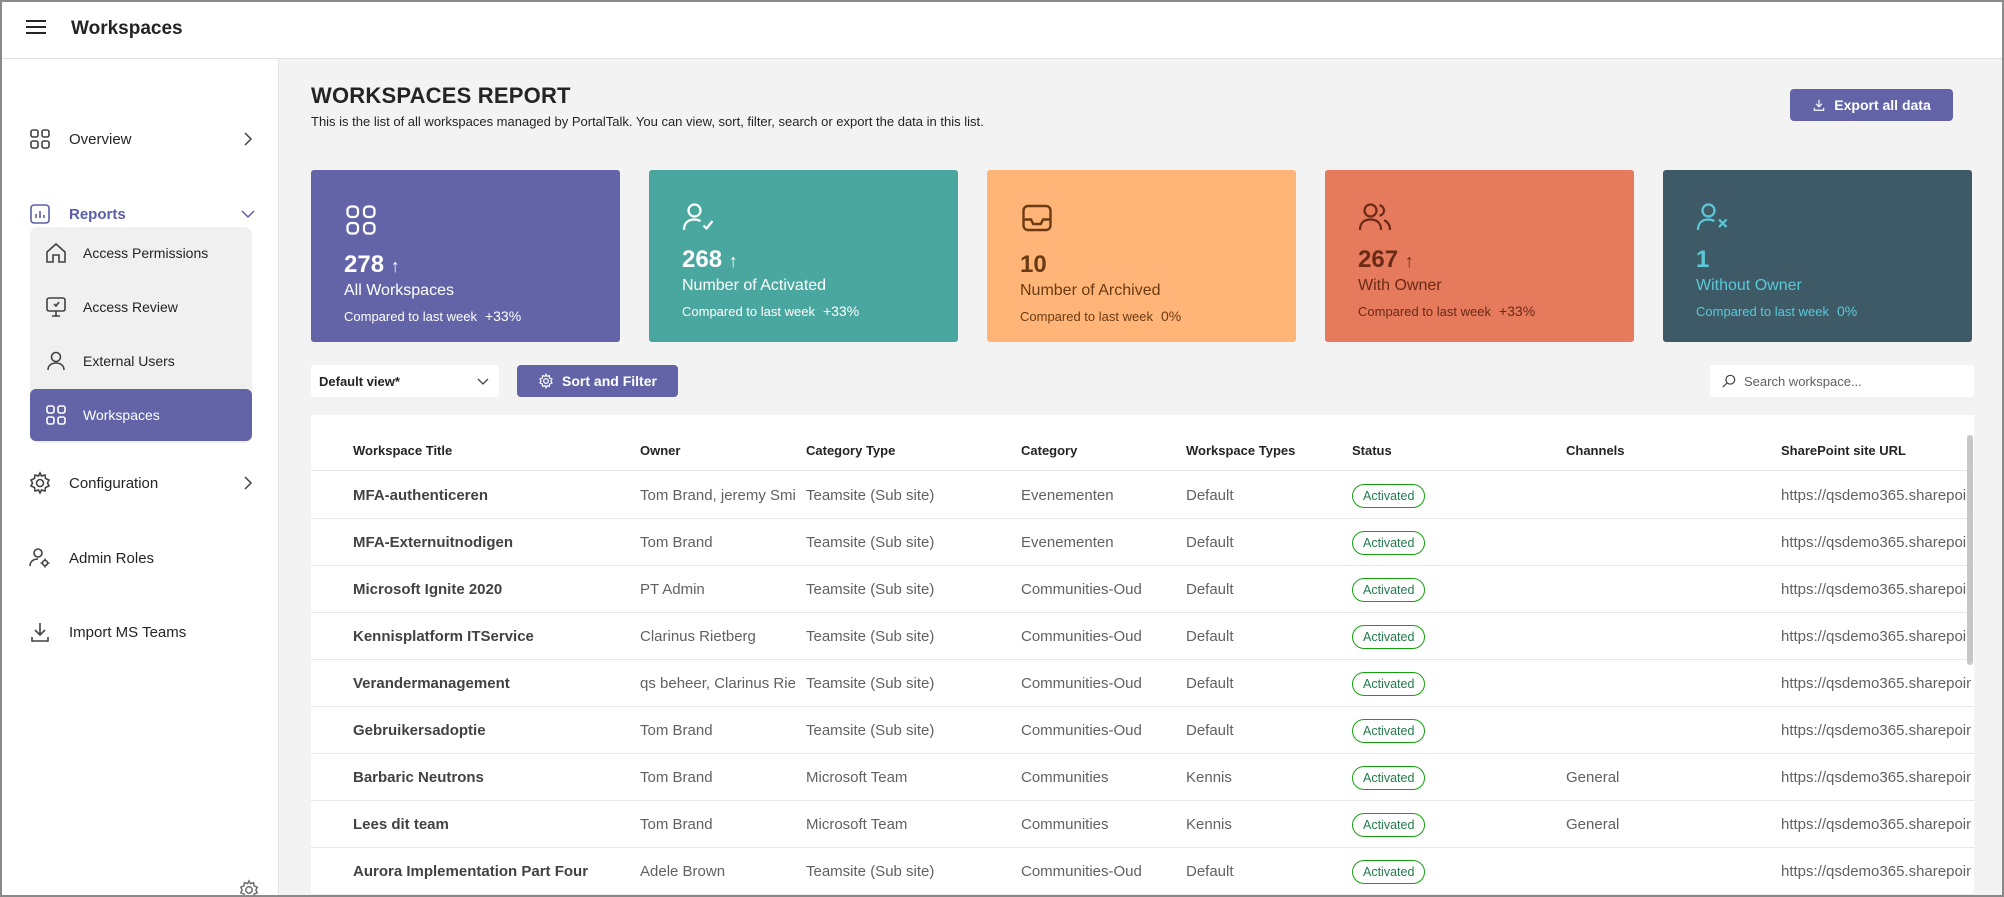 This screenshot has width=2004, height=897. I want to click on scrollbar-thumb, so click(1970, 550).